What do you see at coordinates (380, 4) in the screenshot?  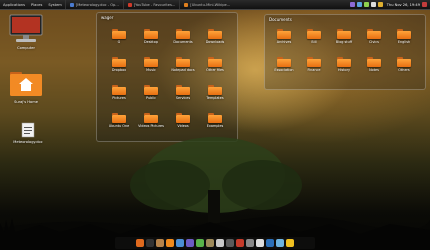 I see `battery-icon` at bounding box center [380, 4].